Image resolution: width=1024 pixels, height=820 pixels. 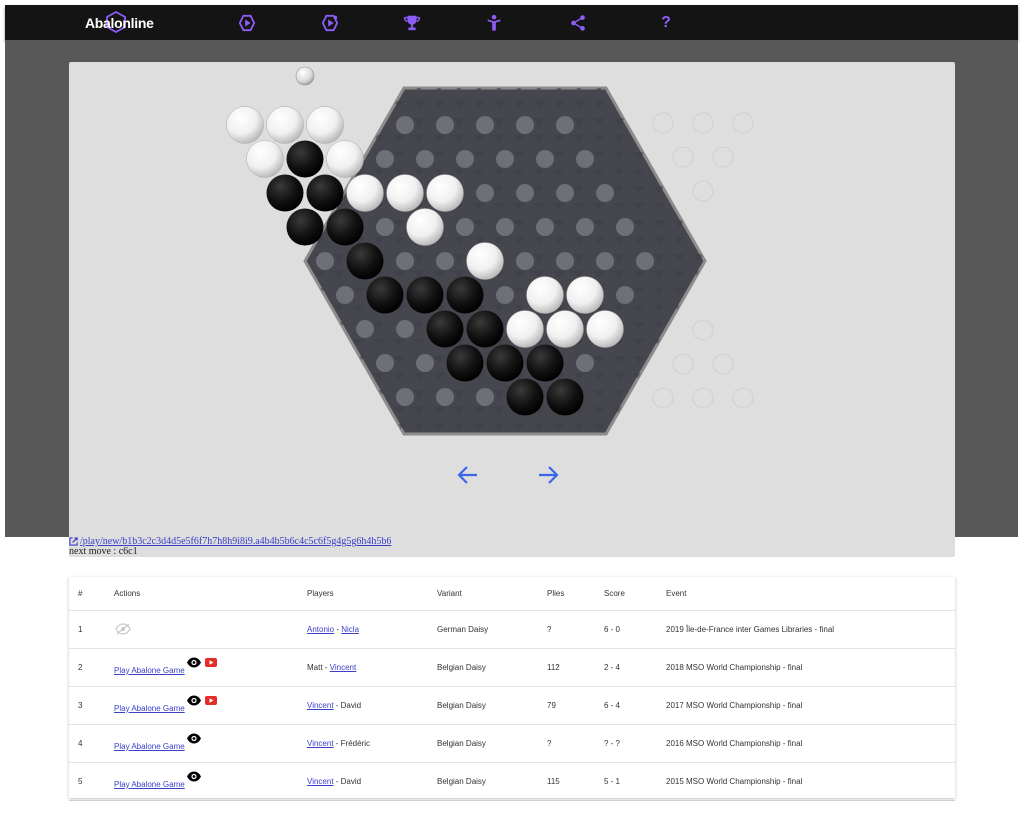 I want to click on share-icon, so click(x=578, y=23).